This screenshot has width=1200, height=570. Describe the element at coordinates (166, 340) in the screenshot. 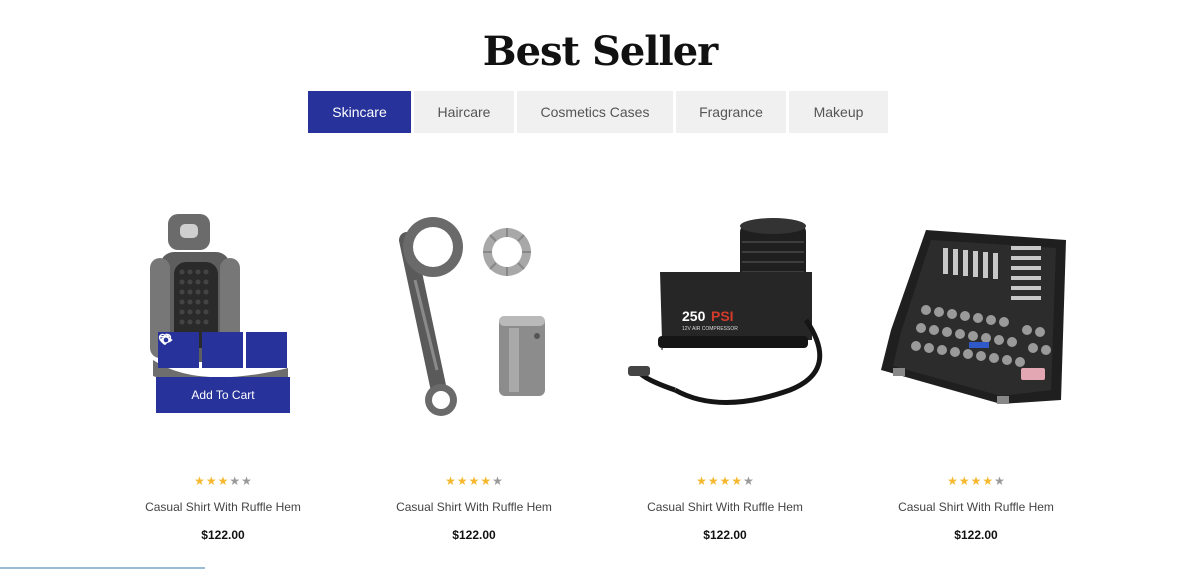

I see `eye-icon` at that location.